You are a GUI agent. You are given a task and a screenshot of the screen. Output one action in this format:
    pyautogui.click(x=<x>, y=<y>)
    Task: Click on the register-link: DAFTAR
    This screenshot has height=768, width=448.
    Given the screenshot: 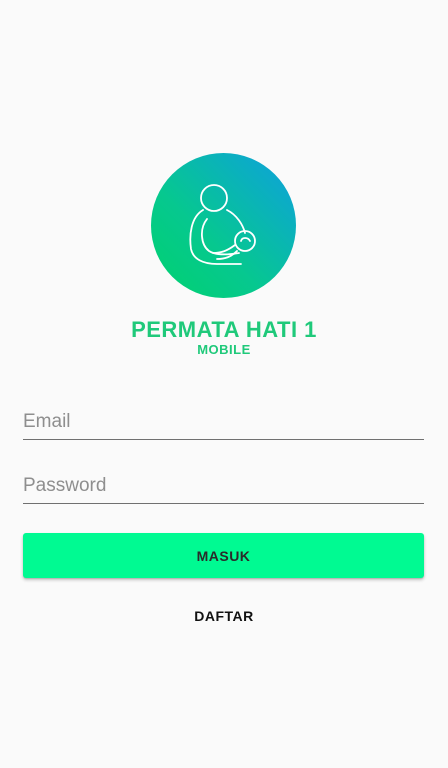 What is the action you would take?
    pyautogui.click(x=224, y=616)
    